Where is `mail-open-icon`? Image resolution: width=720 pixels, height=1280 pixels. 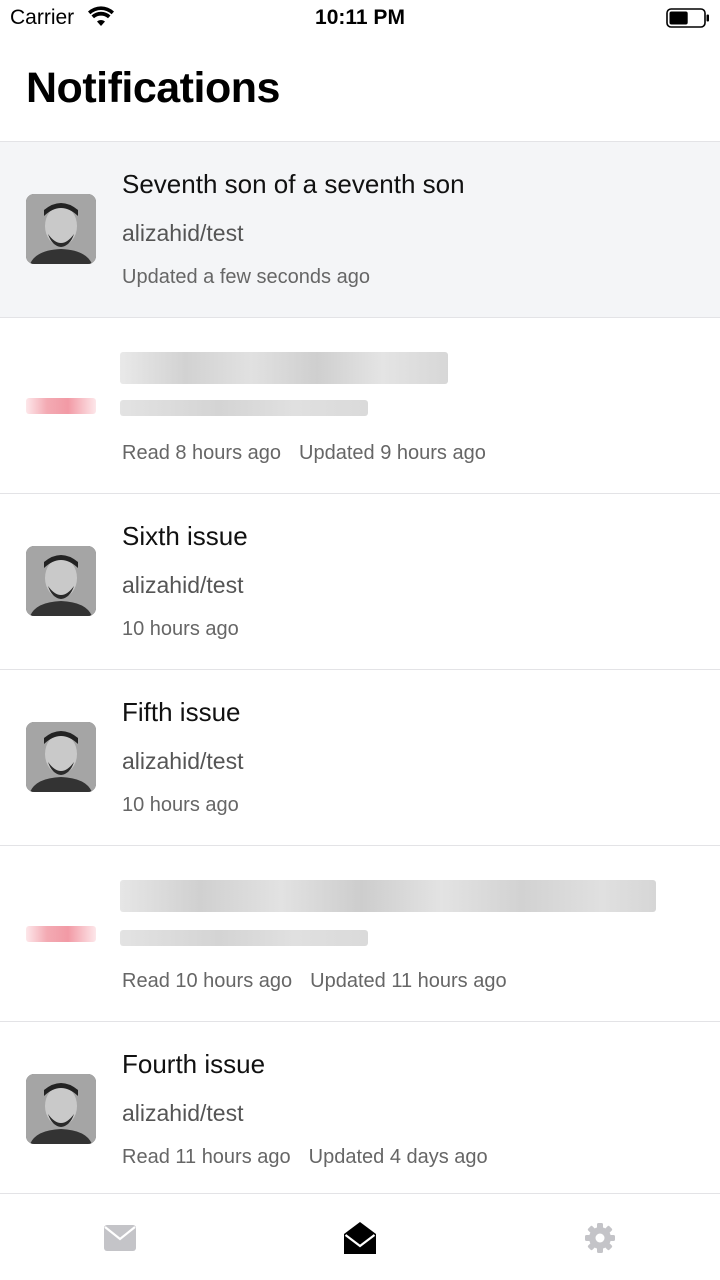
mail-open-icon is located at coordinates (360, 1237).